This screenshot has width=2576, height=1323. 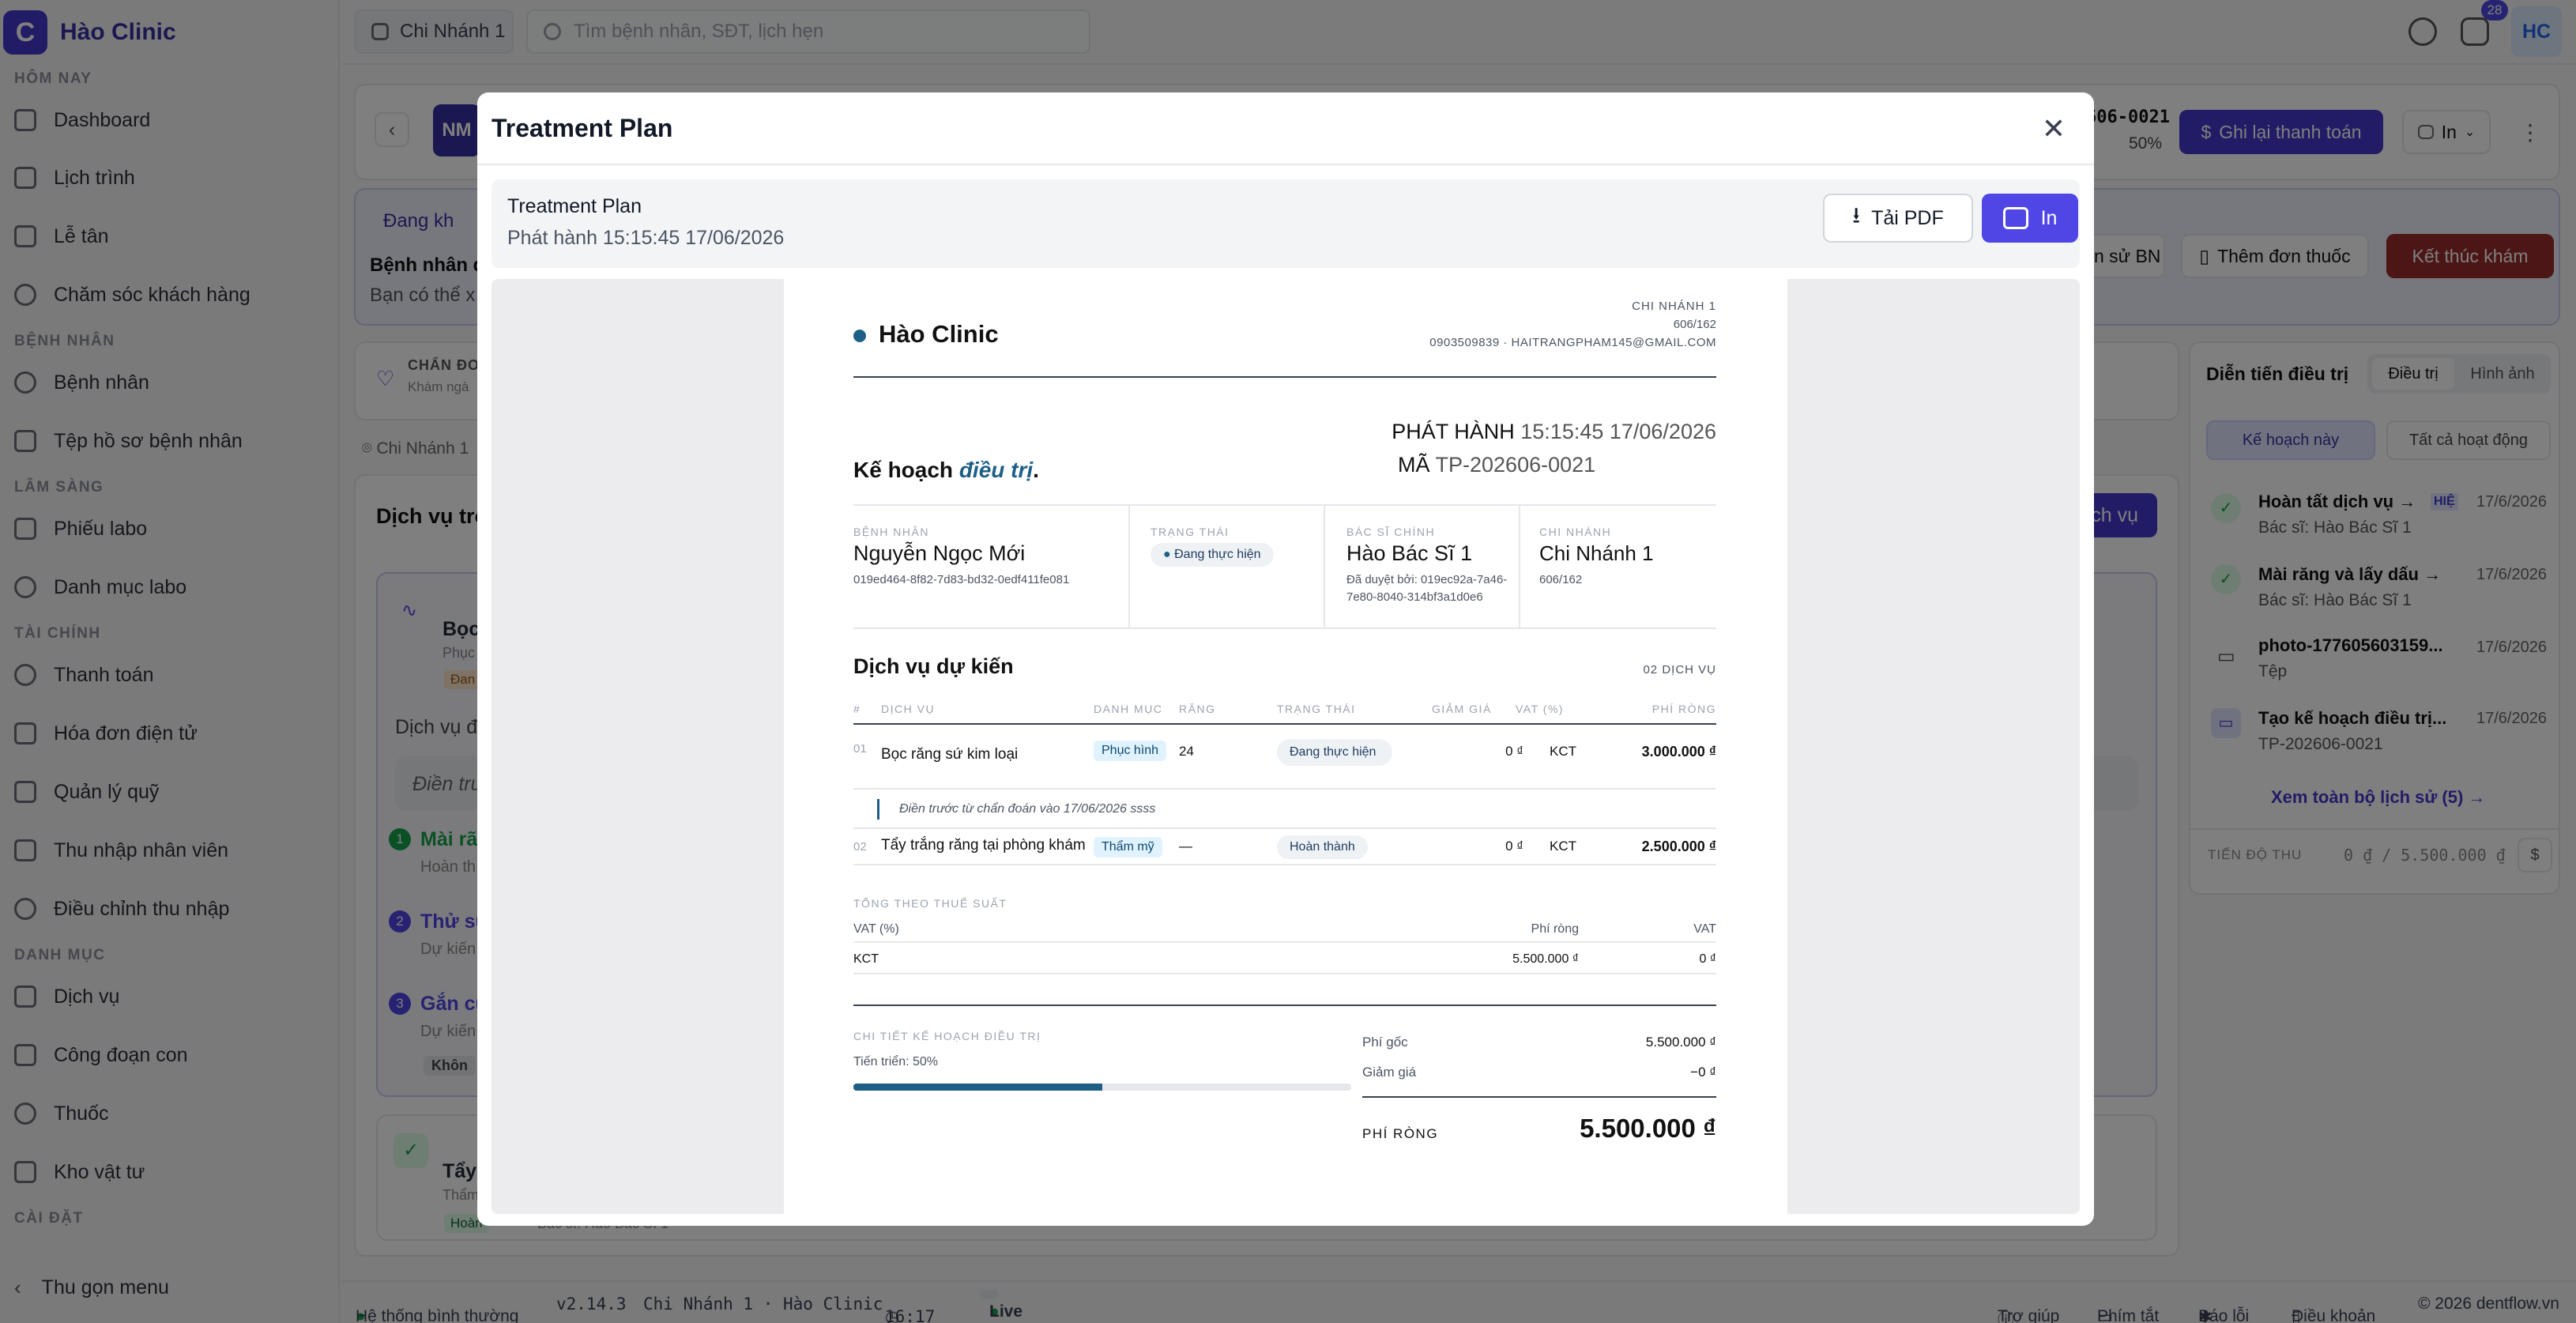 What do you see at coordinates (574, 206) in the screenshot?
I see `document-name: Treatment Plan` at bounding box center [574, 206].